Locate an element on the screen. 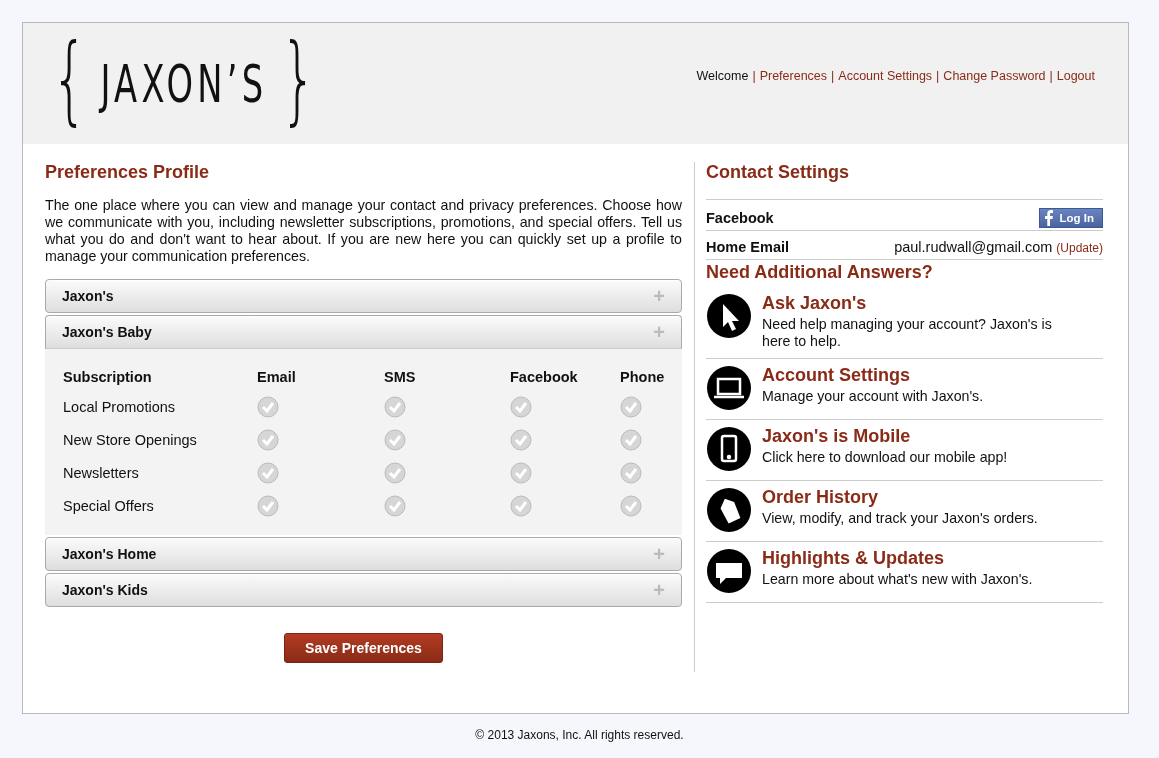  field-label: Facebook is located at coordinates (740, 218).